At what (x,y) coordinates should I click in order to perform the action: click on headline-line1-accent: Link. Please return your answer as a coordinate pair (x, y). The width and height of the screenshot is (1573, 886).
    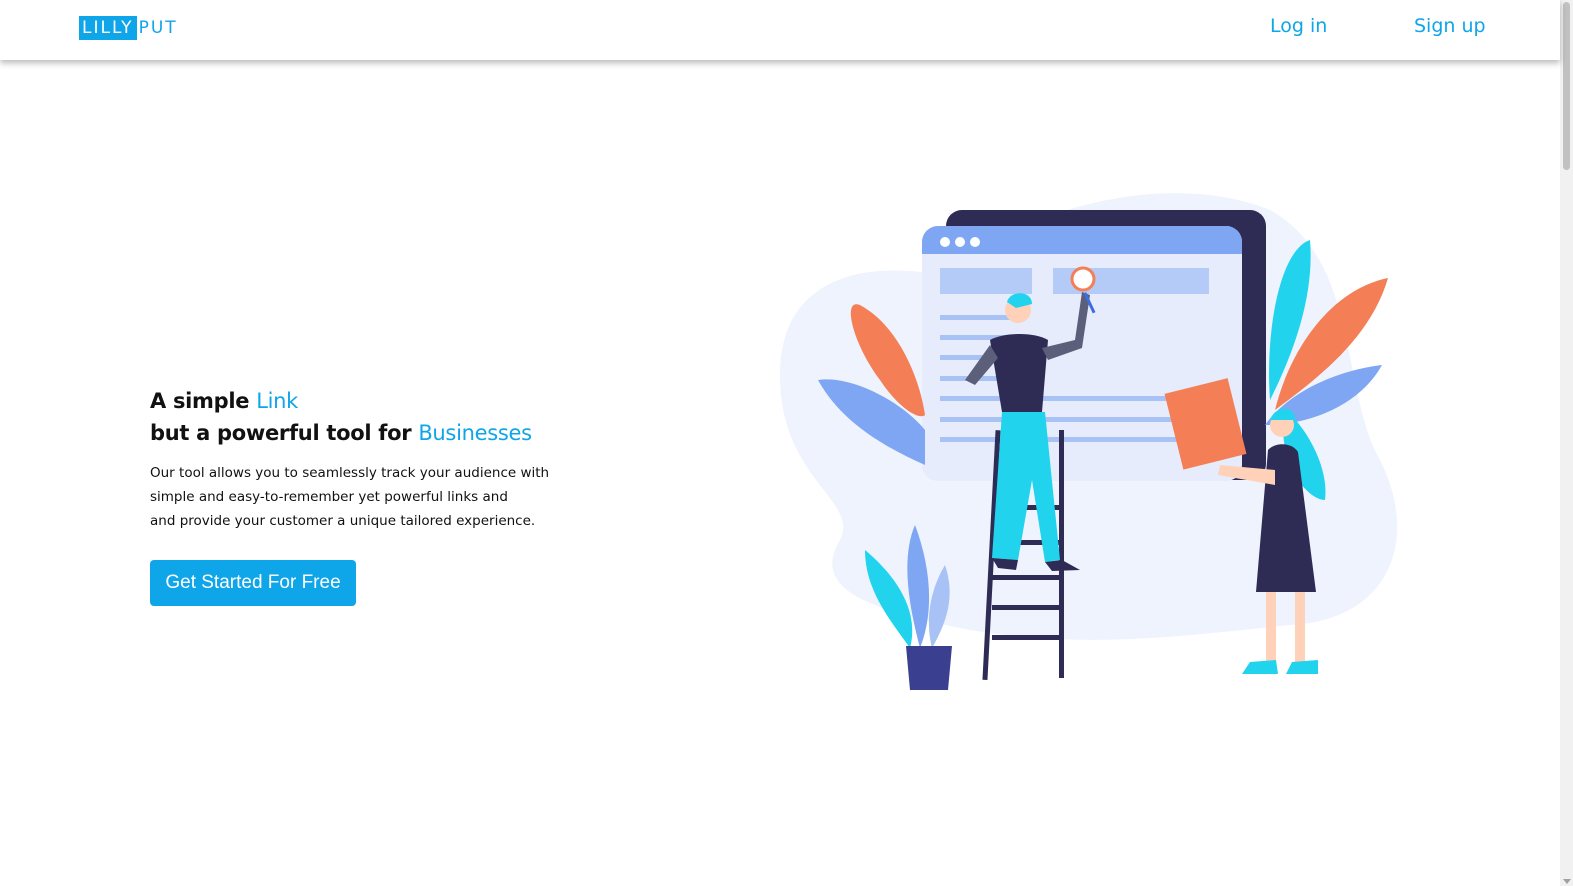
    Looking at the image, I should click on (277, 401).